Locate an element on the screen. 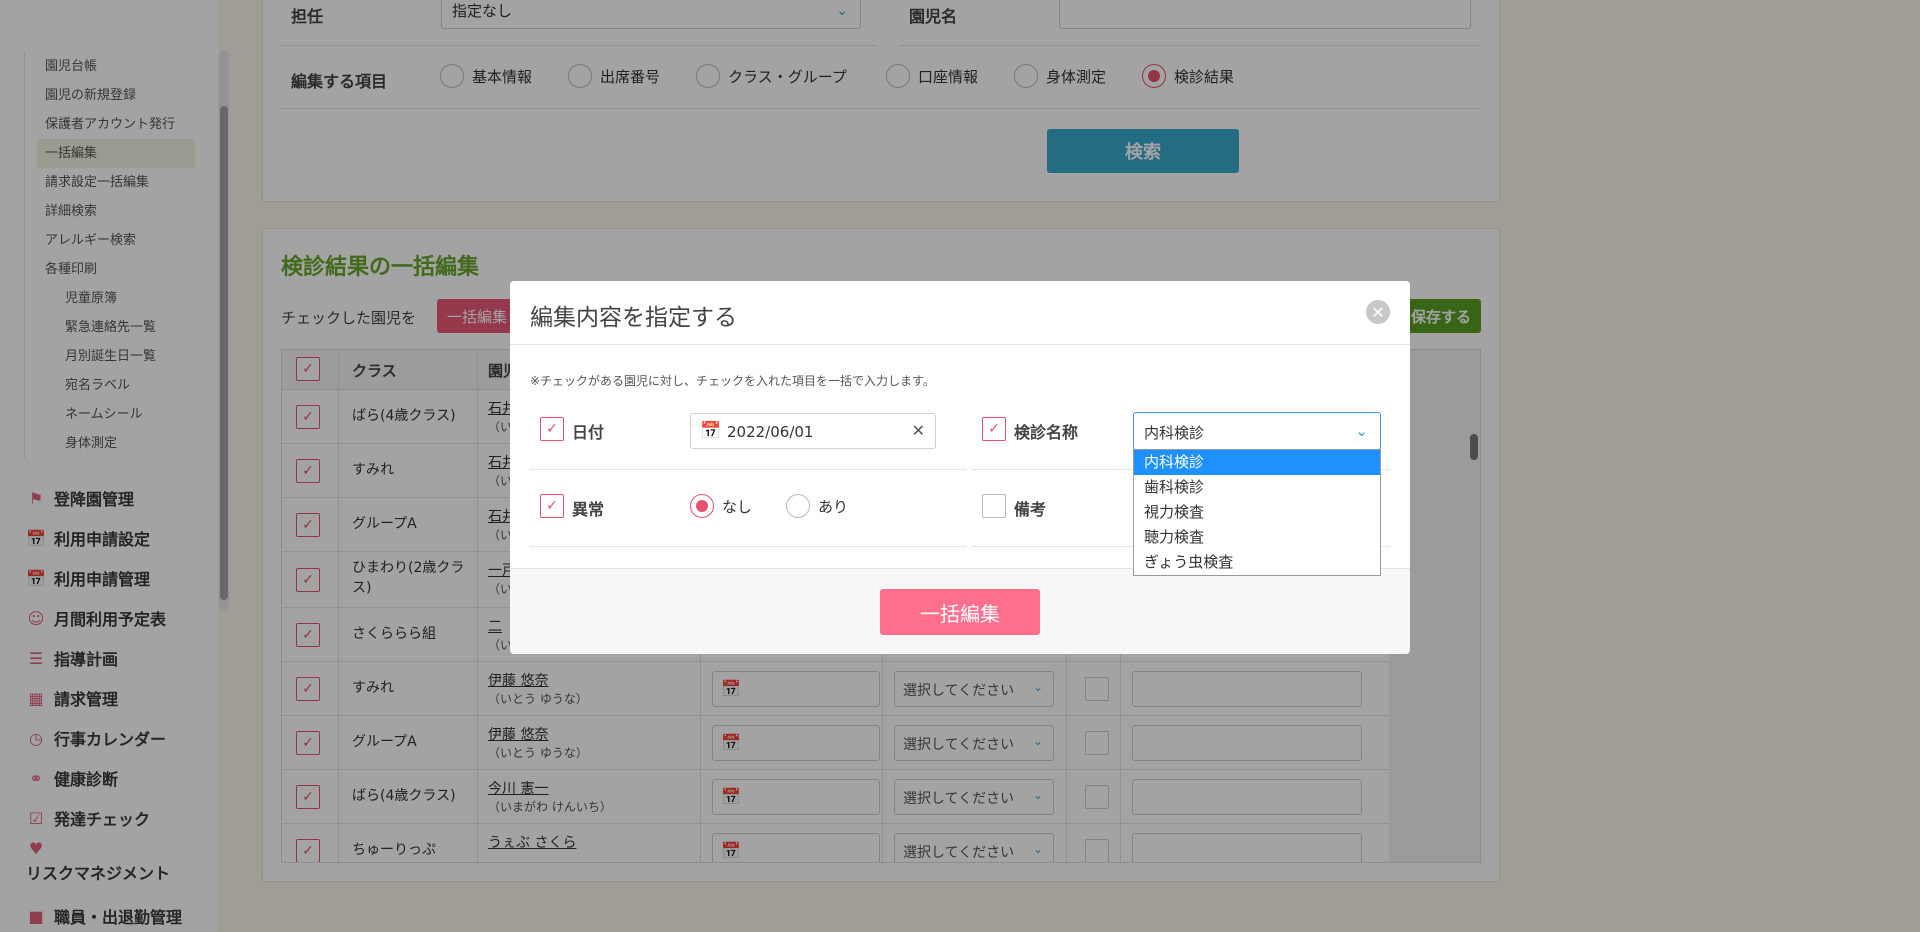 Image resolution: width=1920 pixels, height=932 pixels. abnormal-label: 異常 is located at coordinates (588, 509).